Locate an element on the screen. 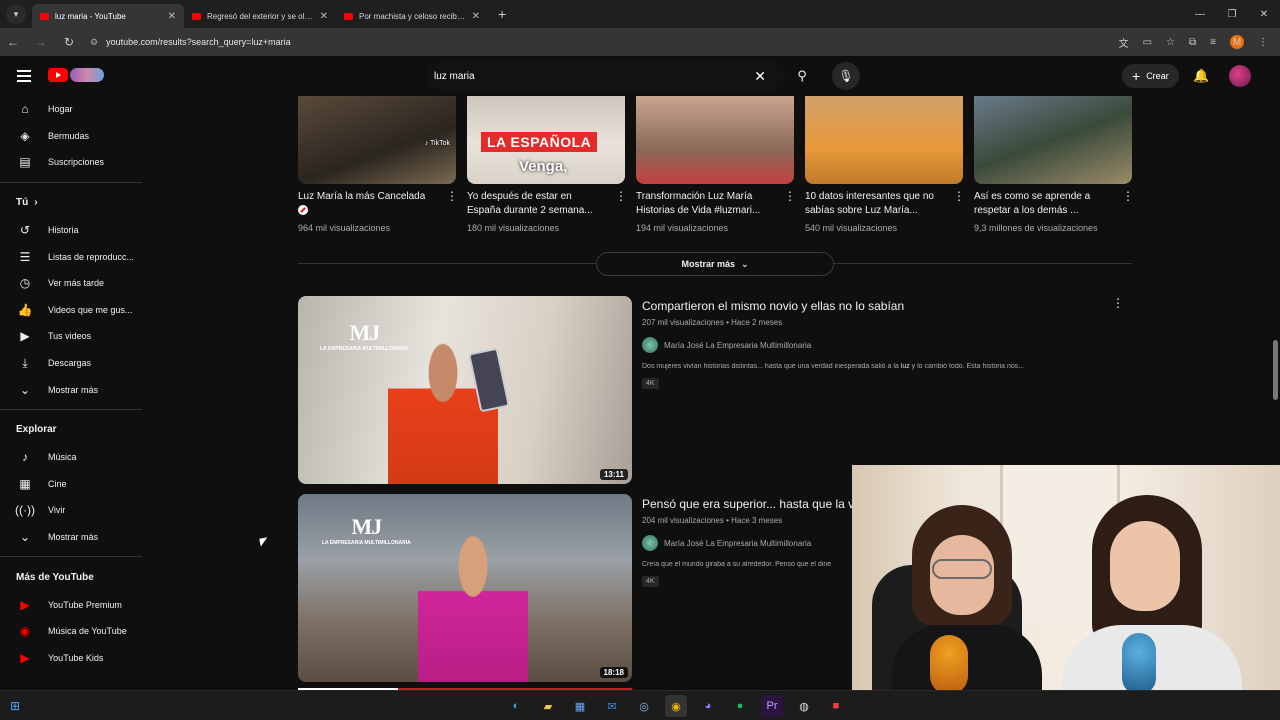 This screenshot has height=720, width=1280. chrome-icon: ◉ is located at coordinates (676, 706).